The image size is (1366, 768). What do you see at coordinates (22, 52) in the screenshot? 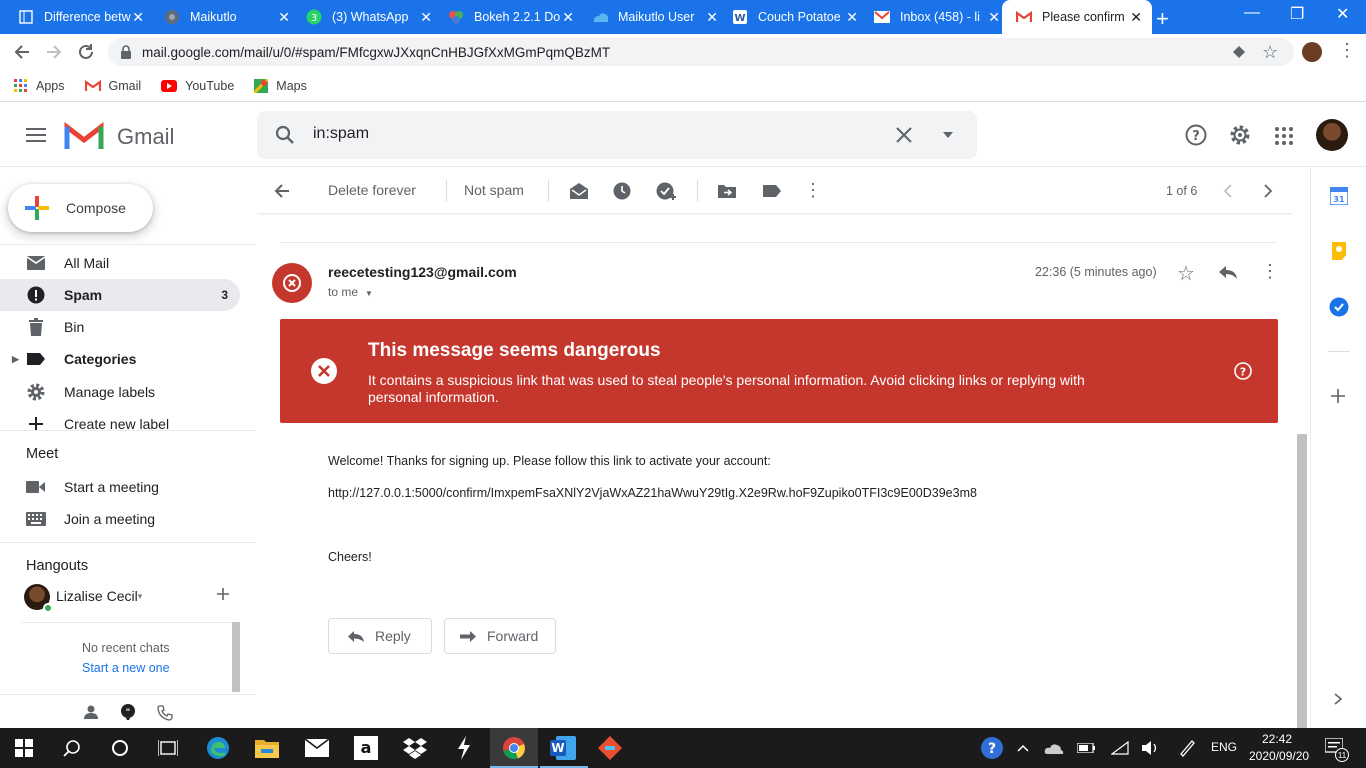
I see `back-arrow-icon` at bounding box center [22, 52].